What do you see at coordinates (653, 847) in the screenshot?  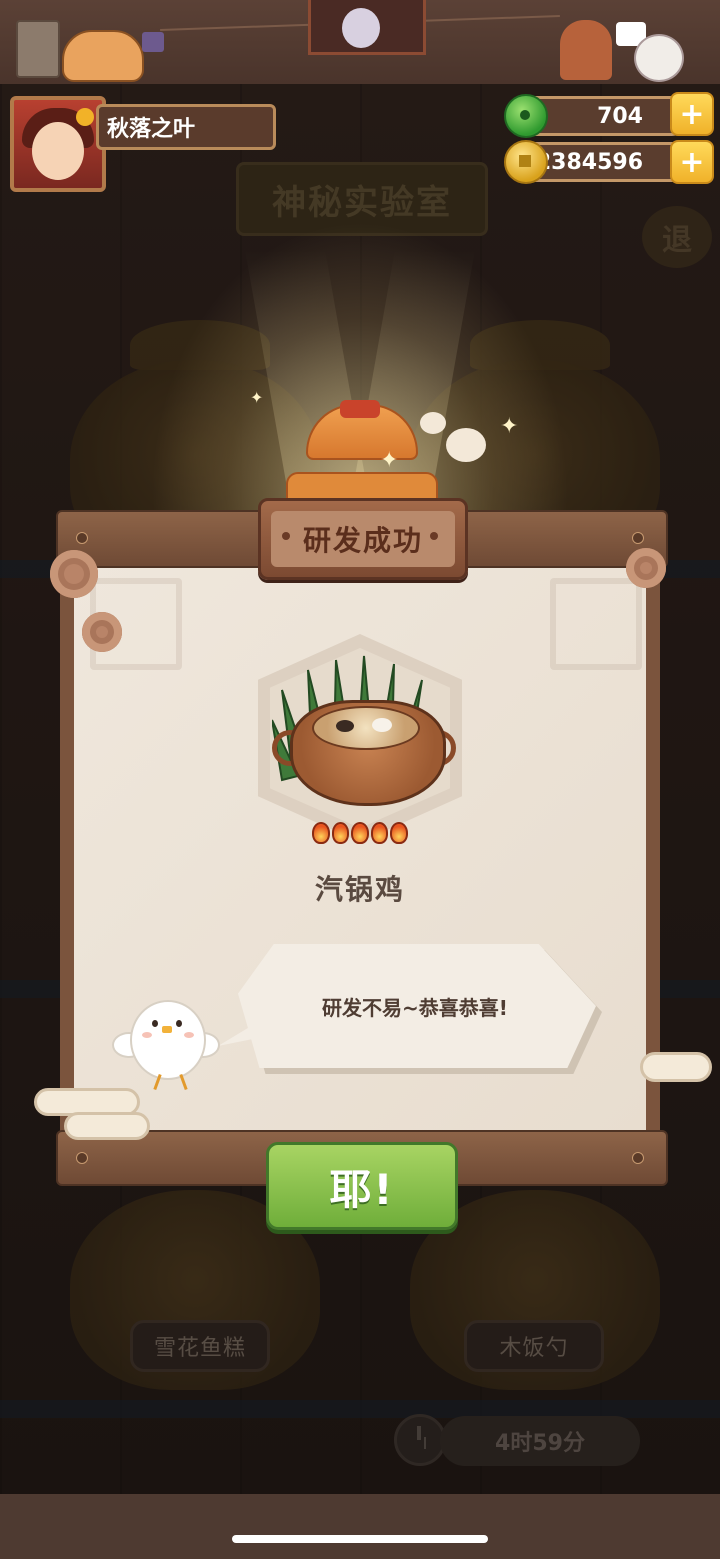 I see `popup-frame-right` at bounding box center [653, 847].